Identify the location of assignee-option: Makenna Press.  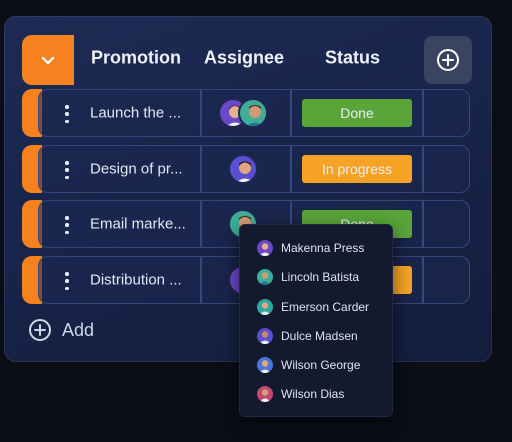
(310, 248).